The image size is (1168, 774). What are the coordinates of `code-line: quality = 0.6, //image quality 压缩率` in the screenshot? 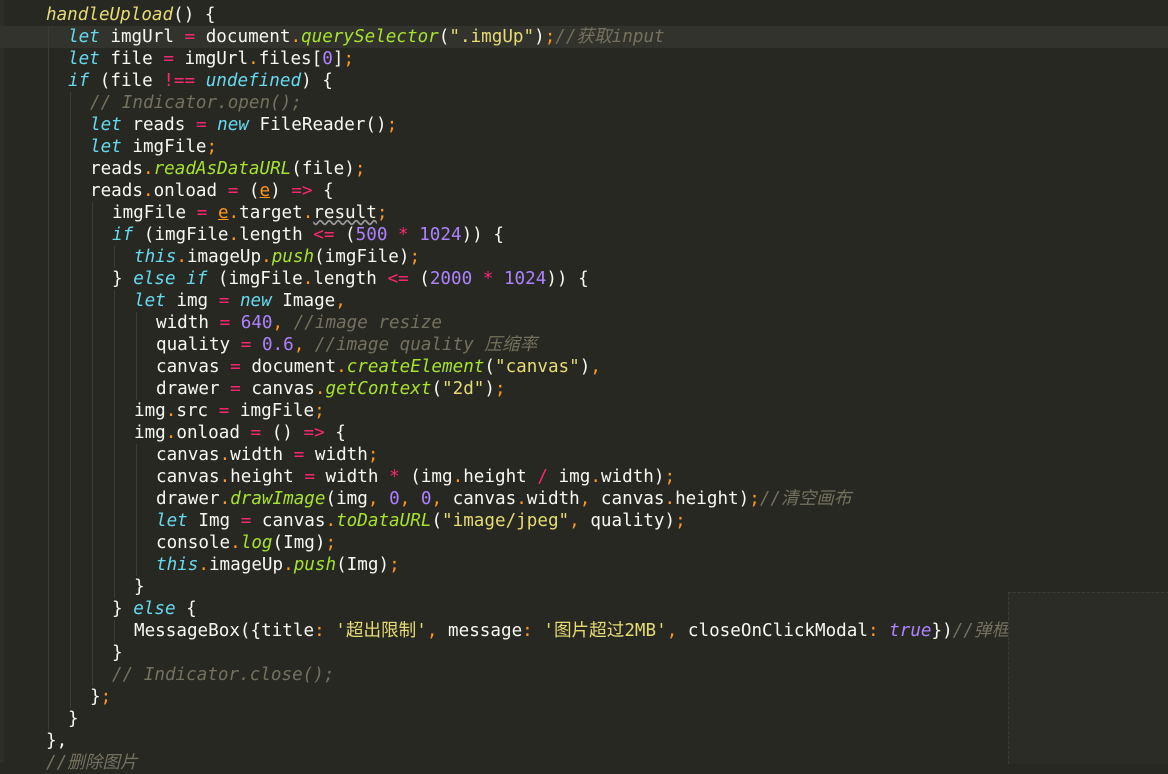 It's located at (584, 345).